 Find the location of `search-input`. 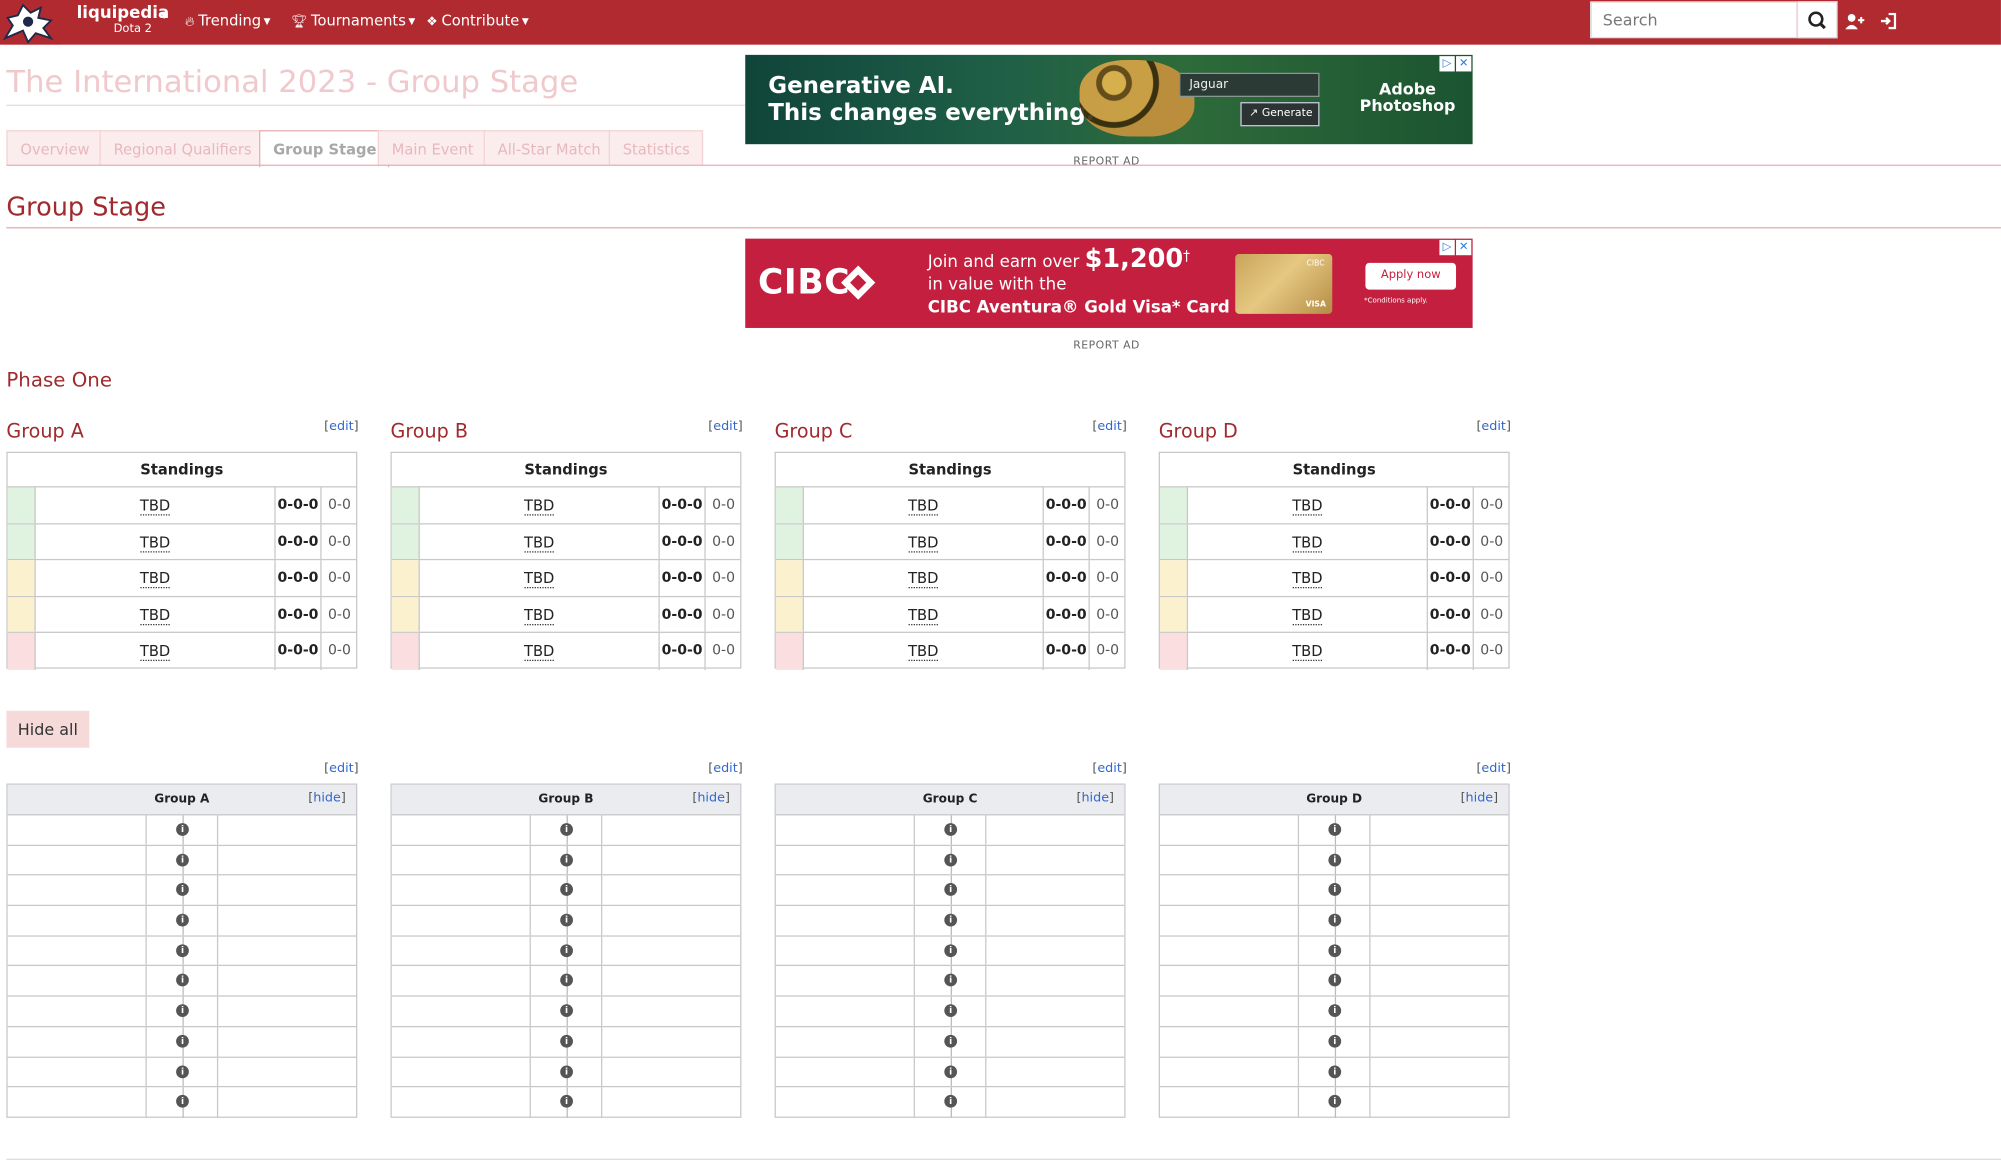

search-input is located at coordinates (1694, 20).